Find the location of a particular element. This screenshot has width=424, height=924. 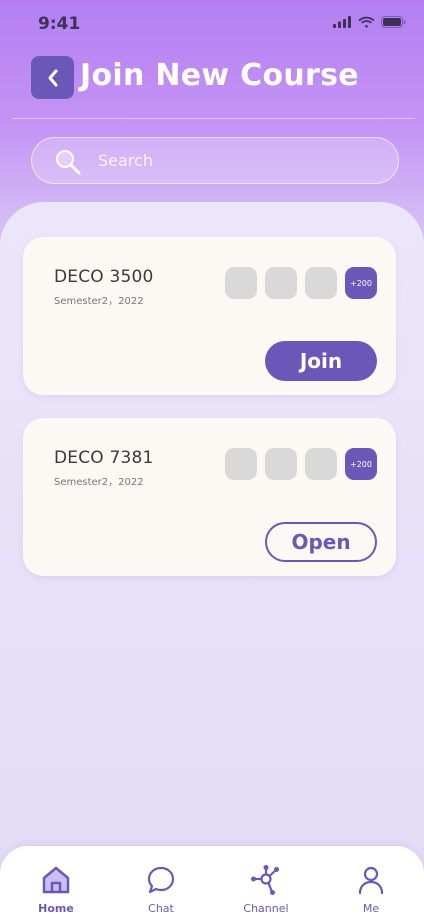

nav-label-chat: Chat is located at coordinates (161, 908).